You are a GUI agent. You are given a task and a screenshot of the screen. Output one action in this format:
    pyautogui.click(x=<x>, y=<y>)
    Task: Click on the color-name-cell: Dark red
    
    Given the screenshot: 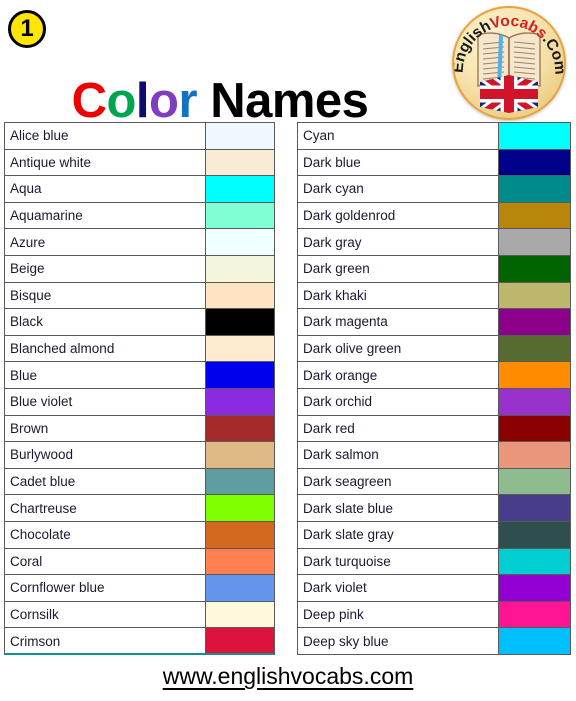 What is the action you would take?
    pyautogui.click(x=398, y=428)
    